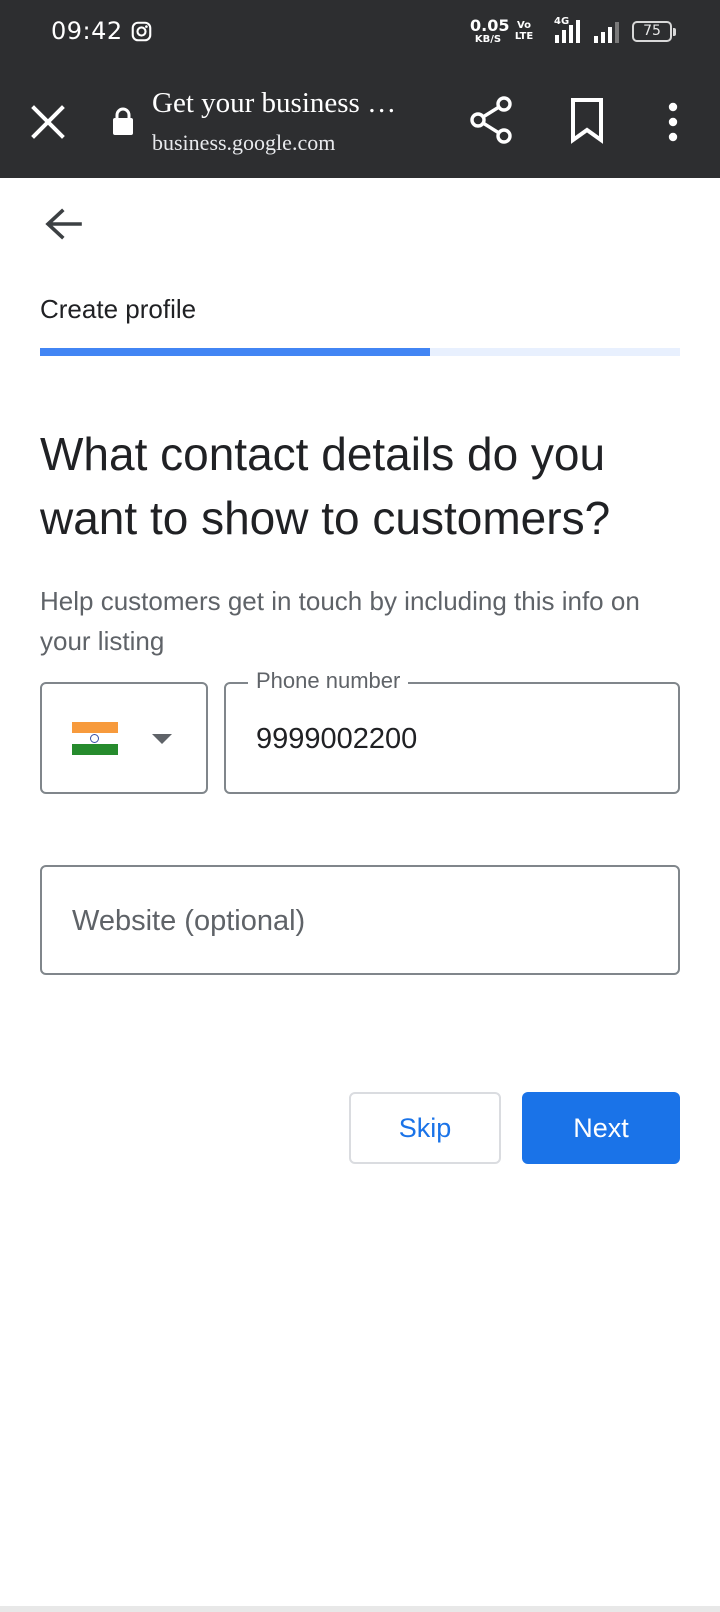 The height and width of the screenshot is (1612, 720). I want to click on progress-bar, so click(360, 352).